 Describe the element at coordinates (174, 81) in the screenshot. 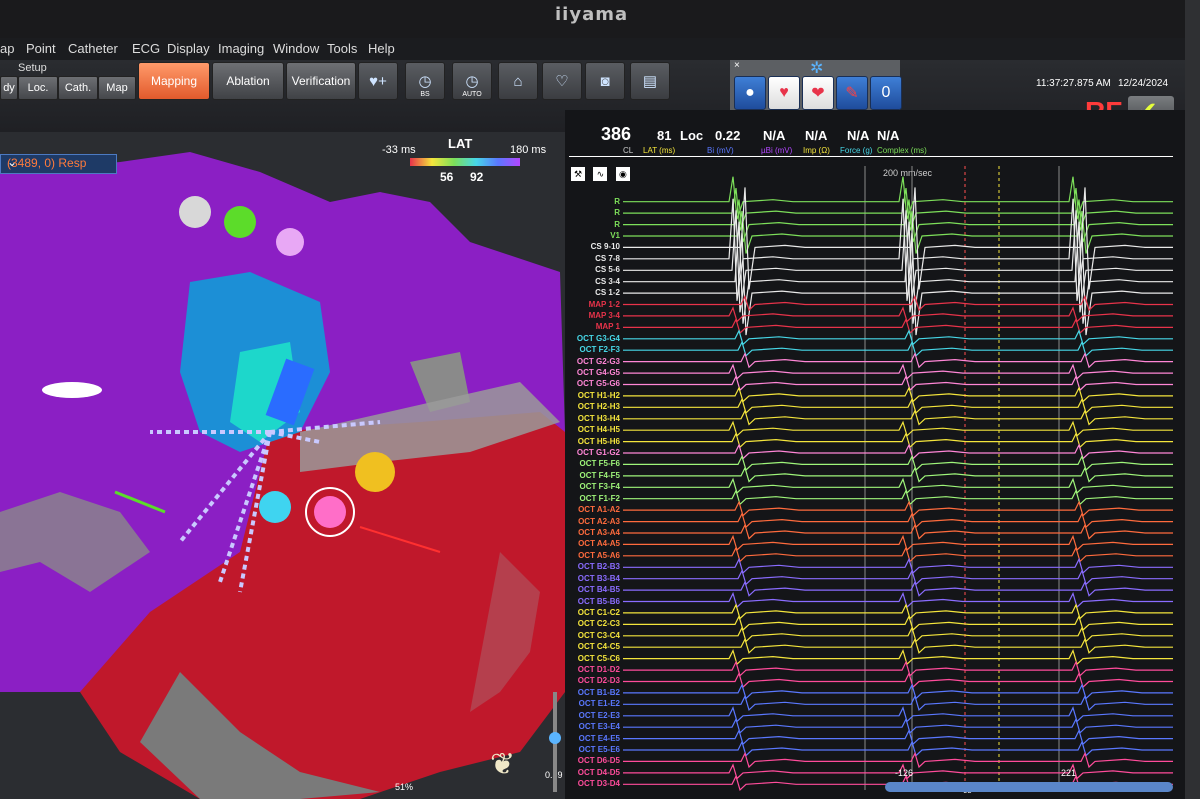

I see `tab-mapping: Mapping` at that location.